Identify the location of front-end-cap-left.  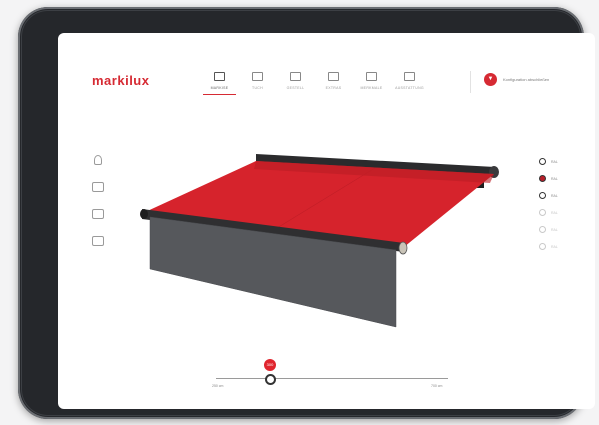
(144, 214).